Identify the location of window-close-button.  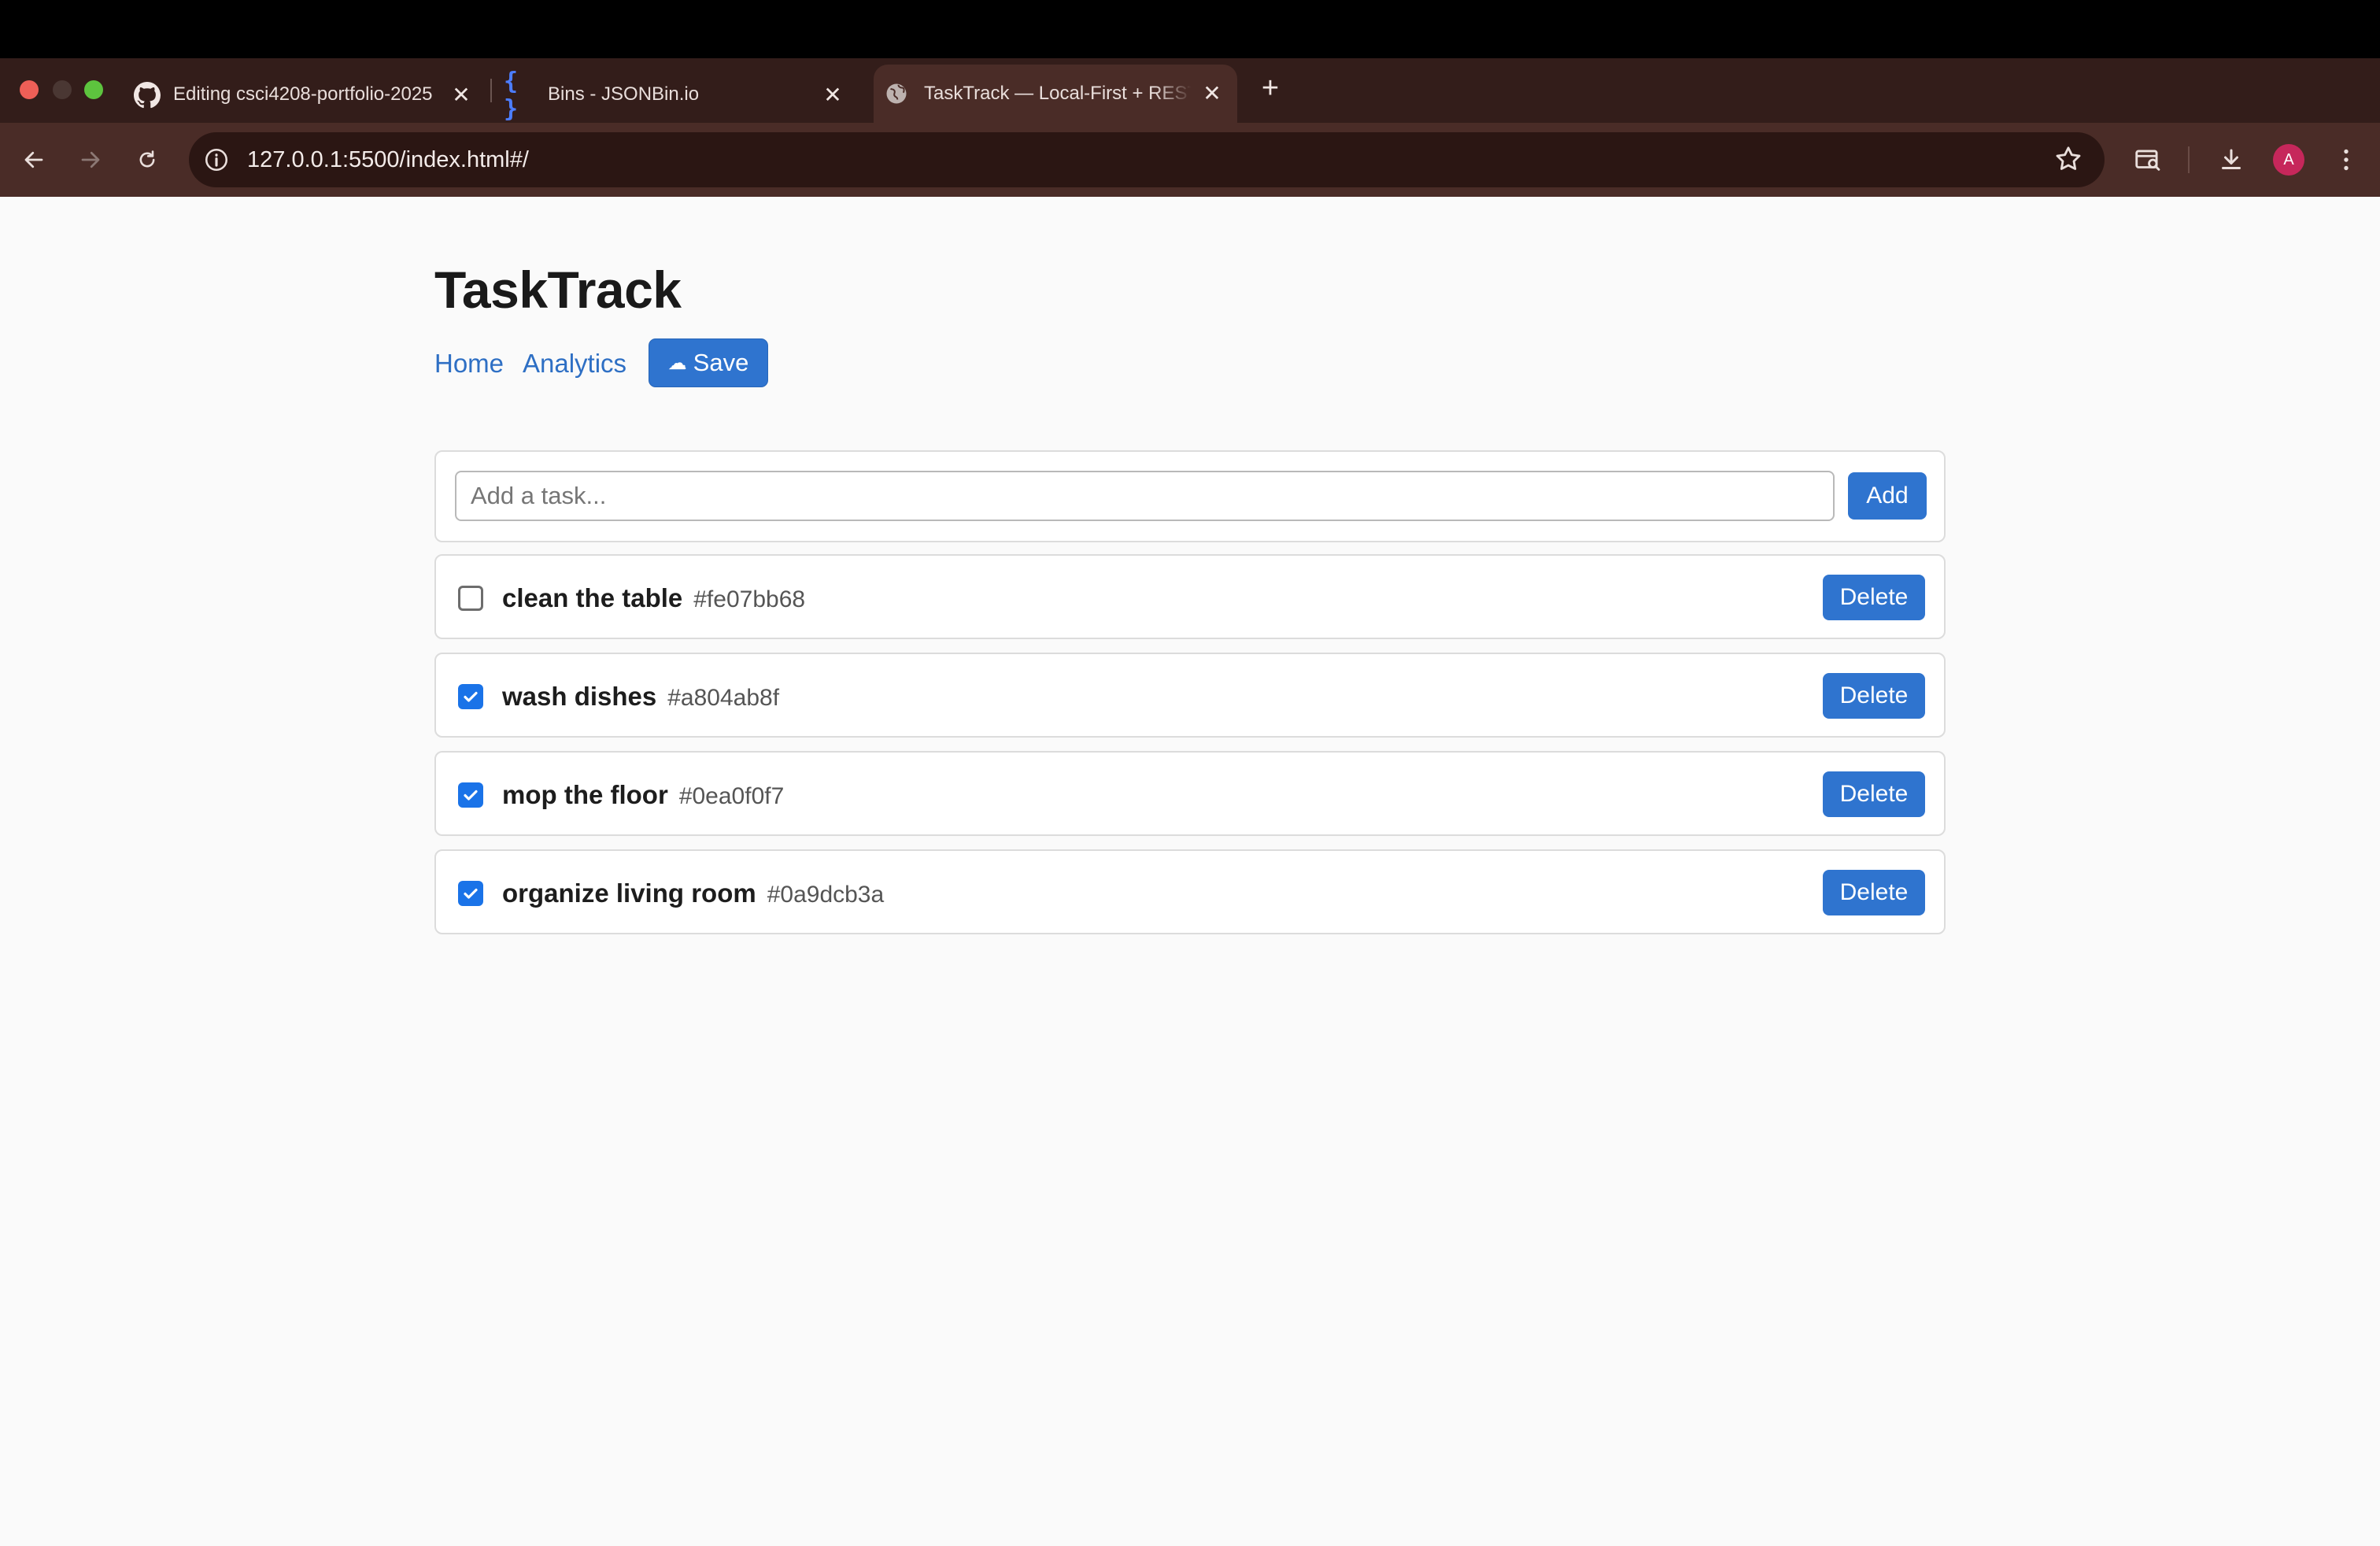
(29, 89).